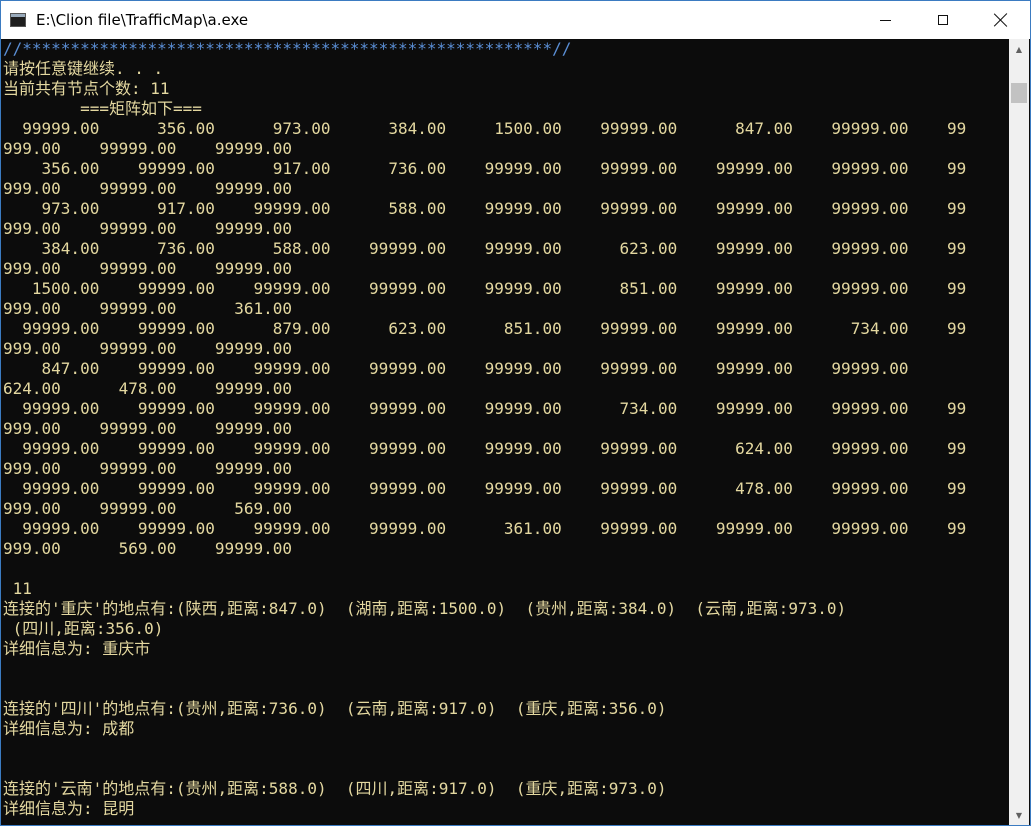 The image size is (1031, 826). What do you see at coordinates (1019, 49) in the screenshot?
I see `scroll-up-arrow-icon: ▲` at bounding box center [1019, 49].